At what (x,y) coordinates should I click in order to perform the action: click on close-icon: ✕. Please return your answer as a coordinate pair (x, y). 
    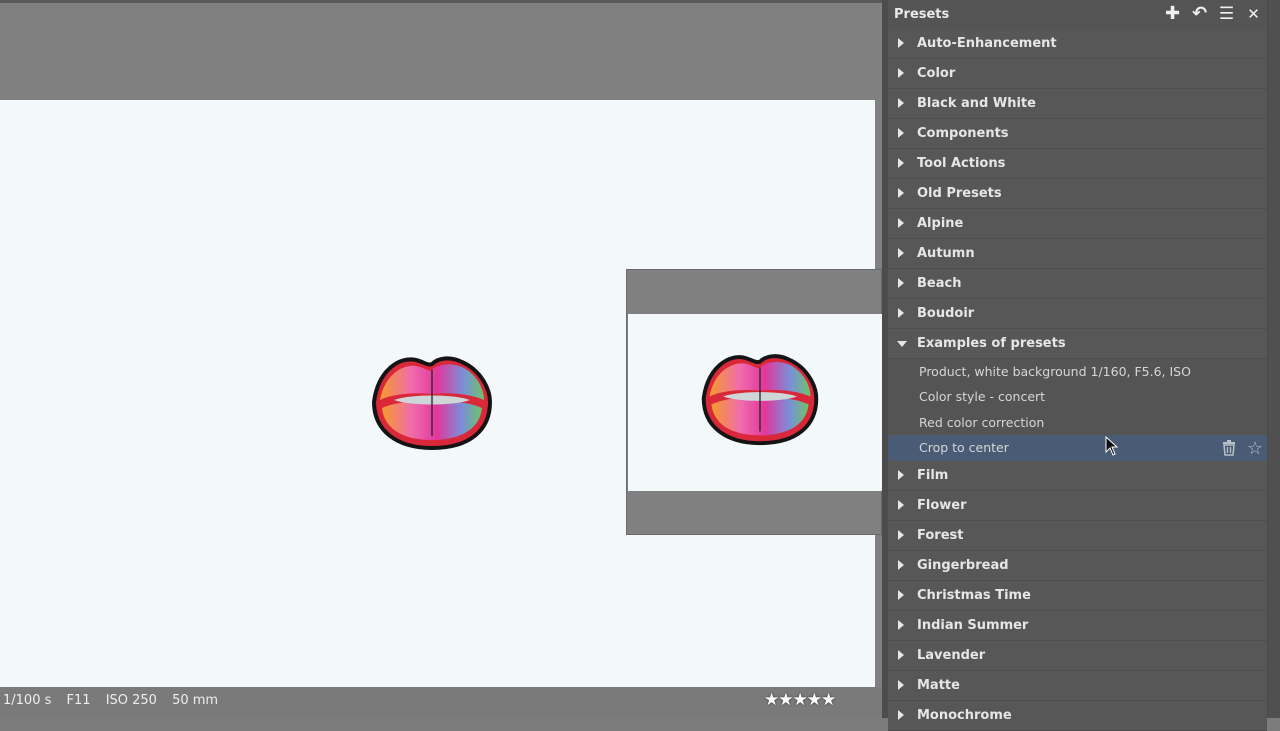
    Looking at the image, I should click on (1253, 13).